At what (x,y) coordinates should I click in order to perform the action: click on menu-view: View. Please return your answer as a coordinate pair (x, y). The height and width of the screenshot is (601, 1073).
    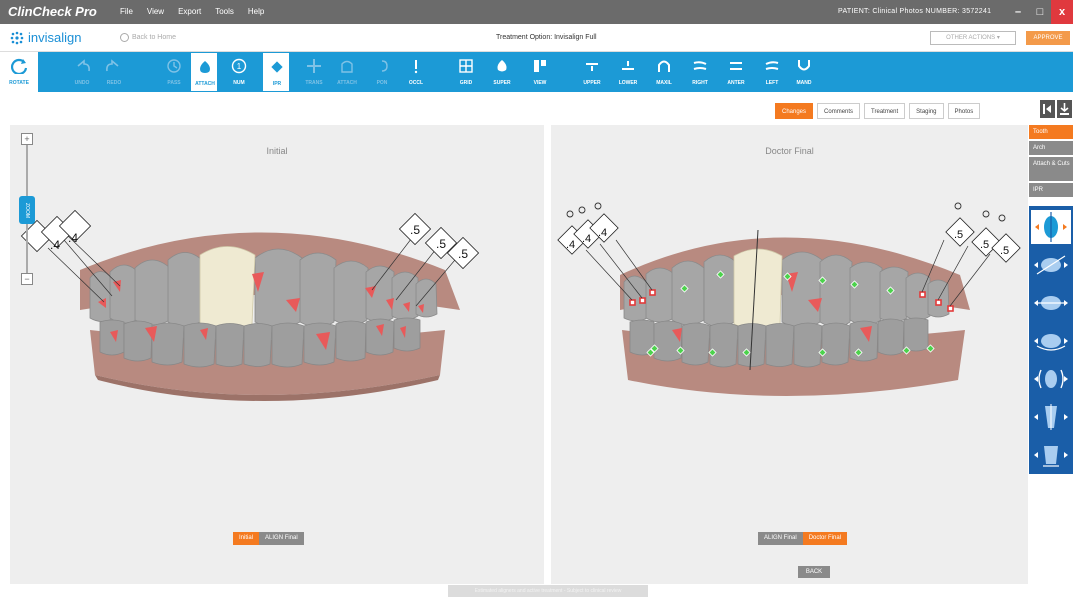
    Looking at the image, I should click on (155, 11).